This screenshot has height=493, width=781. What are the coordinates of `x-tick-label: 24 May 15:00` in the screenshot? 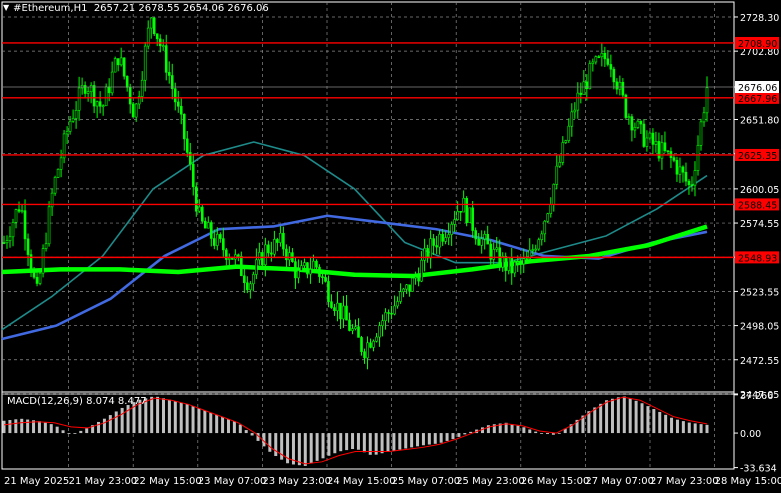 It's located at (361, 481).